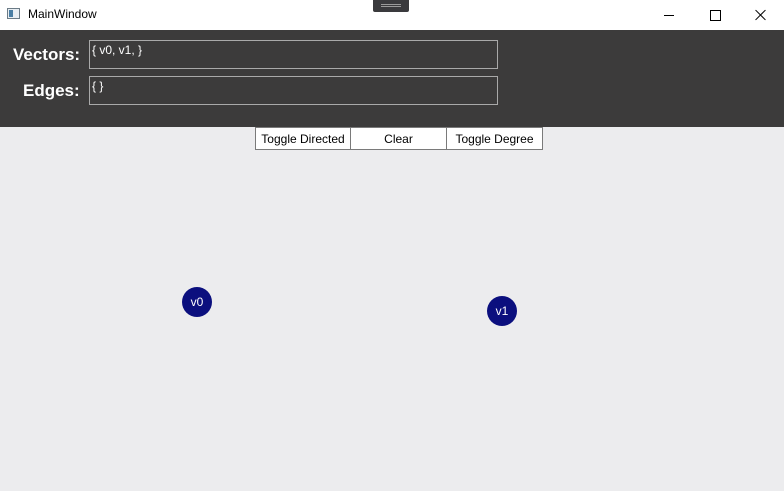 The height and width of the screenshot is (491, 784). I want to click on toggle-degree-button: Toggle Degree, so click(495, 138).